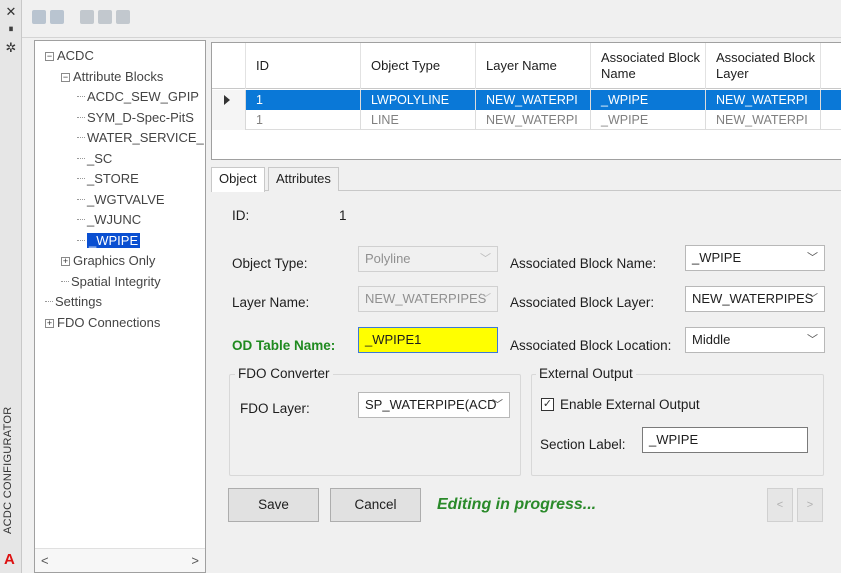 Image resolution: width=841 pixels, height=573 pixels. I want to click on tree-item-label: _WPIPE, so click(114, 240).